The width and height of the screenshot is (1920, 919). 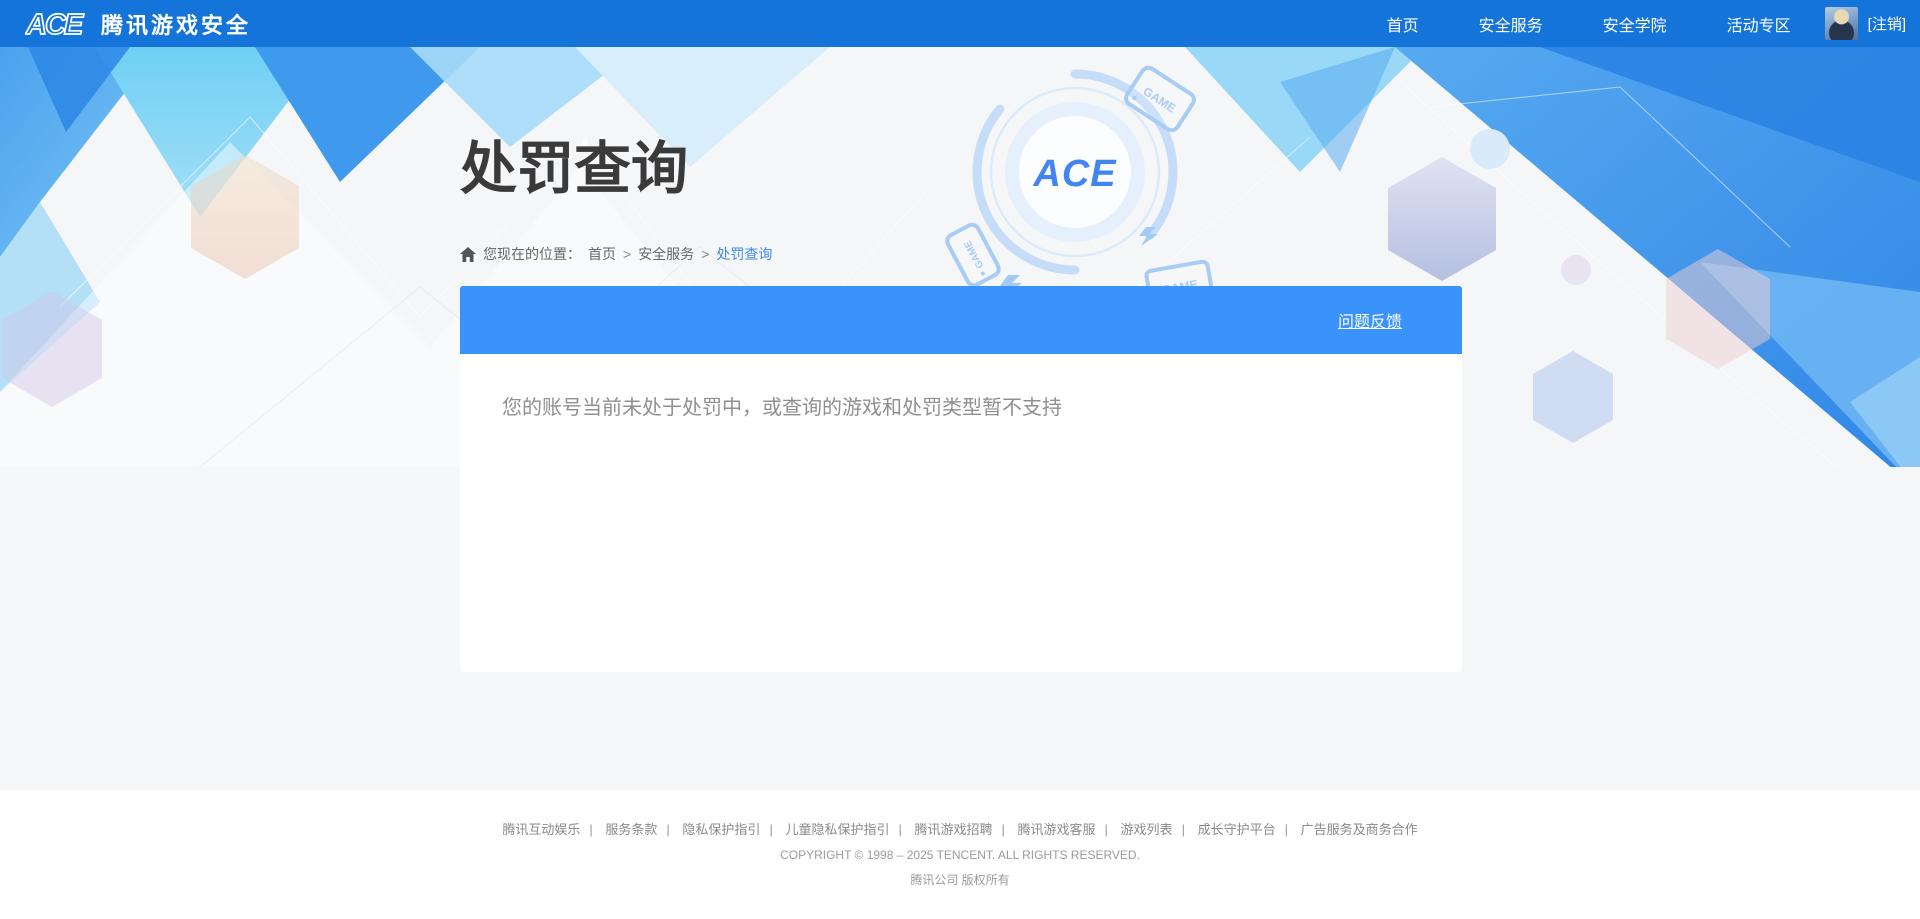 I want to click on breadcrumb: 您现在的位置： 首页 > 安全服务 > 处罚查询, so click(x=616, y=254).